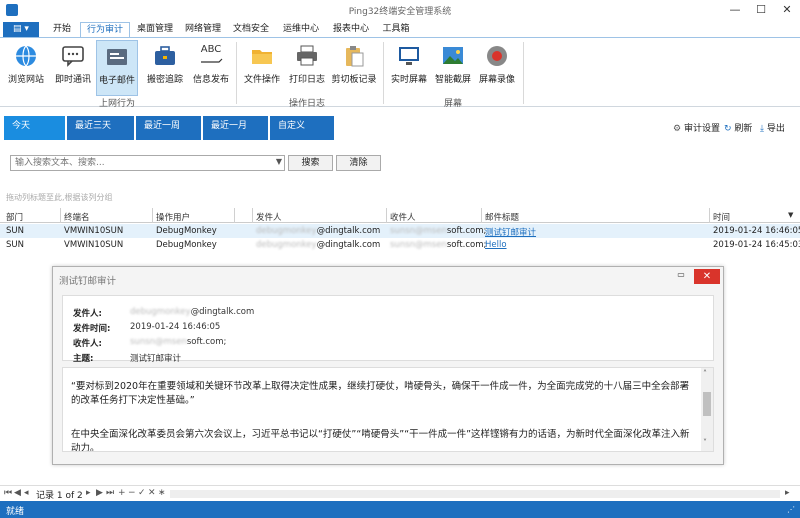 The image size is (800, 518). What do you see at coordinates (681, 276) in the screenshot?
I see `dialog-maximize-button: ▭` at bounding box center [681, 276].